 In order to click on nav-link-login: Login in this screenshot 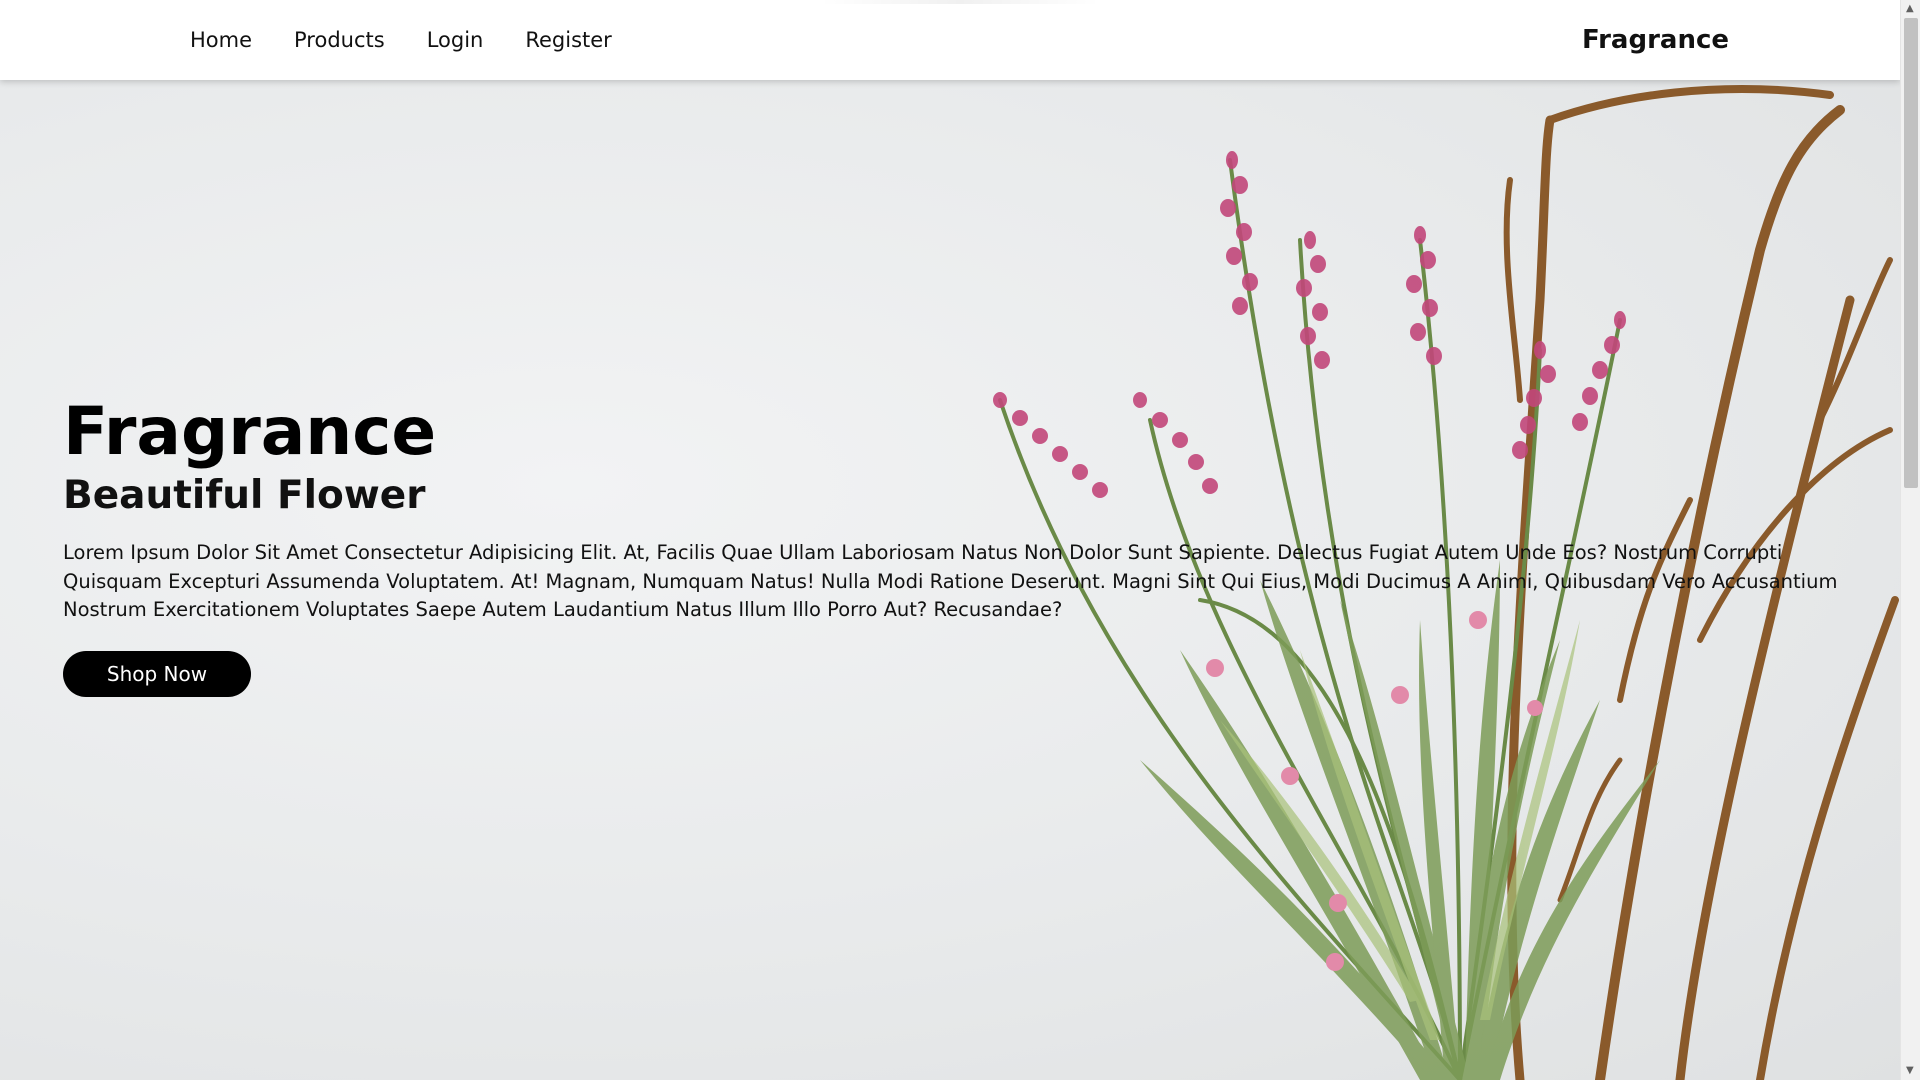, I will do `click(455, 40)`.